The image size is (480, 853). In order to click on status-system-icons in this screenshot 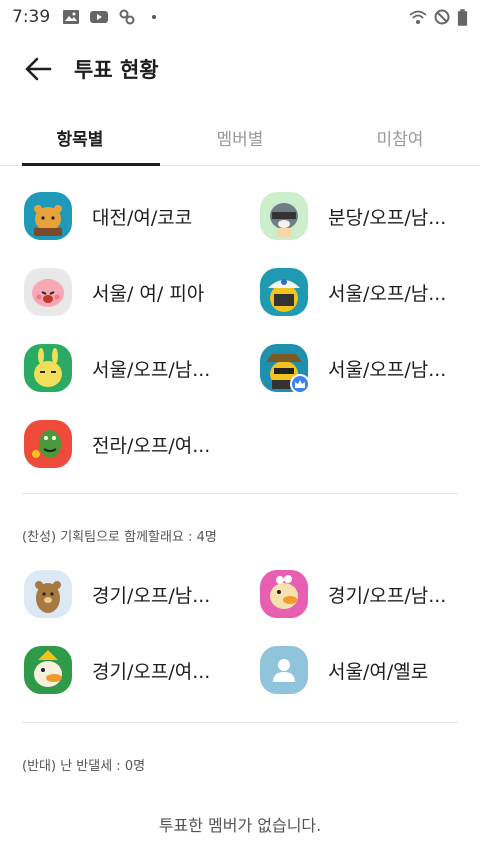, I will do `click(438, 17)`.